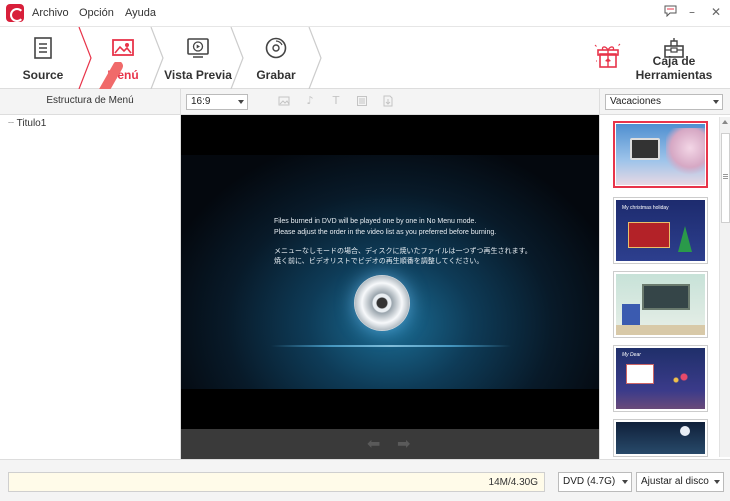 This screenshot has width=730, height=501. I want to click on toolbox-label: Caja de Herramientas, so click(674, 68).